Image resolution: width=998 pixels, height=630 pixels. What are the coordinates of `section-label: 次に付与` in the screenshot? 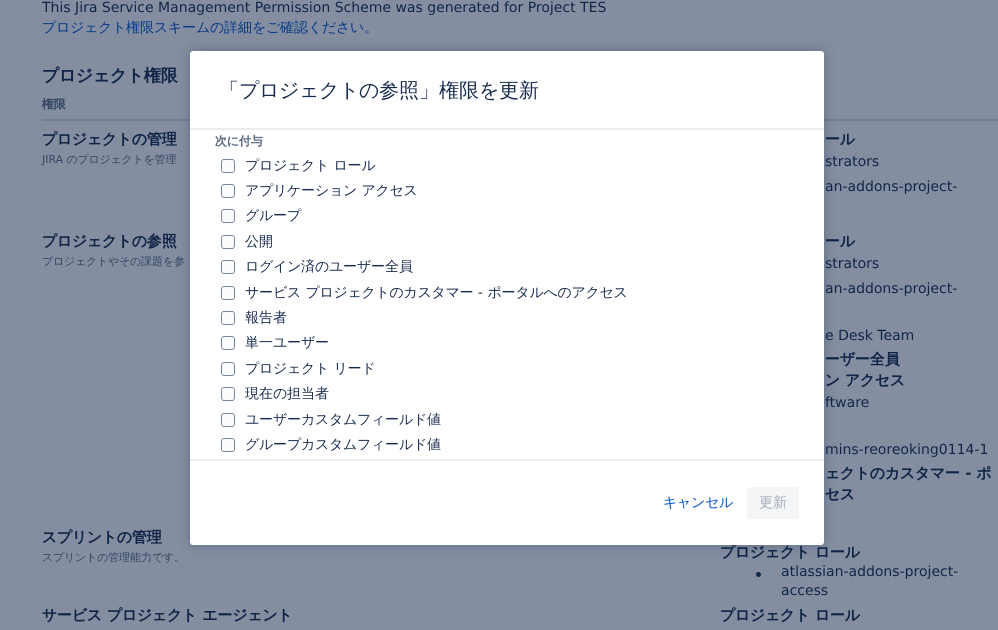 It's located at (239, 141).